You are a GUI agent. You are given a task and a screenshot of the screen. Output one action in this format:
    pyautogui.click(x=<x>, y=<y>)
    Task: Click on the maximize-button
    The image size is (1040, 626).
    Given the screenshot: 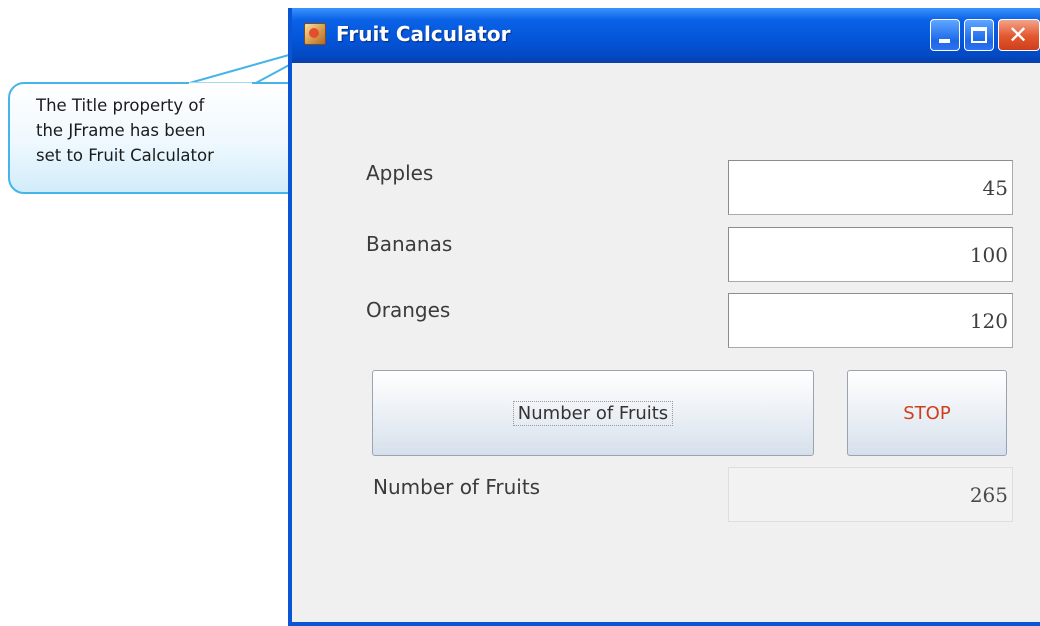 What is the action you would take?
    pyautogui.click(x=979, y=35)
    